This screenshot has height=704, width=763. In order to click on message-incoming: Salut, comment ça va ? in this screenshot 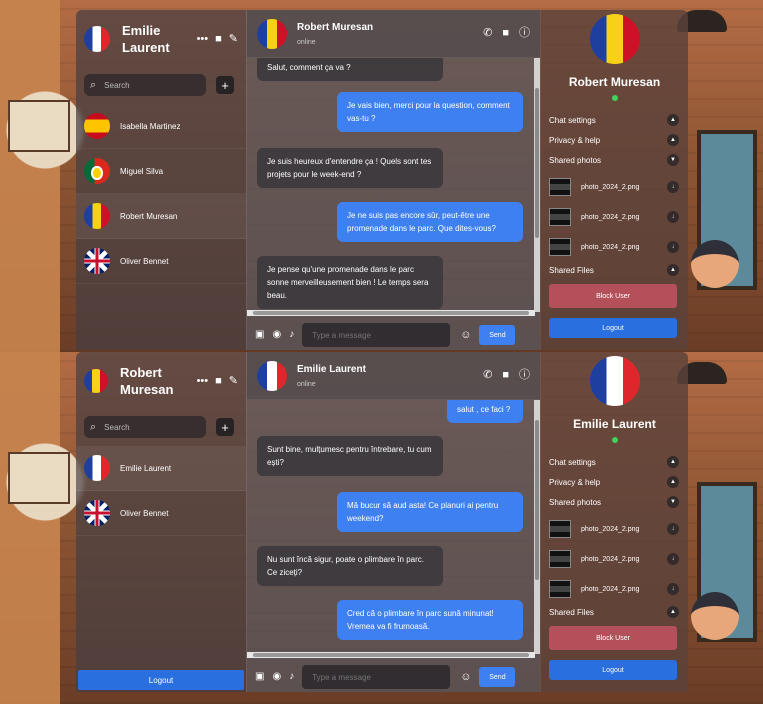, I will do `click(350, 69)`.